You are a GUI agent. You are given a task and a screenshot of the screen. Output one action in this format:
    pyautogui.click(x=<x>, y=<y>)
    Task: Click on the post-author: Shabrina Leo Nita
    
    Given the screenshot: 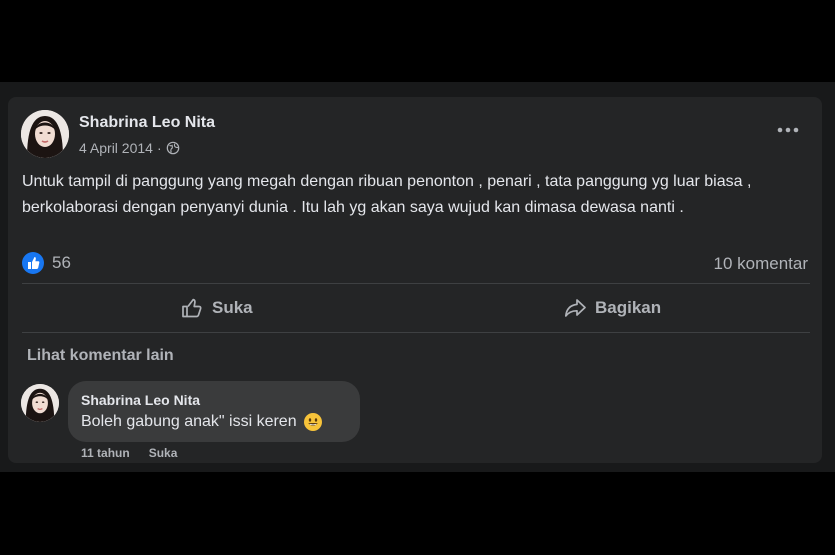 What is the action you would take?
    pyautogui.click(x=147, y=123)
    